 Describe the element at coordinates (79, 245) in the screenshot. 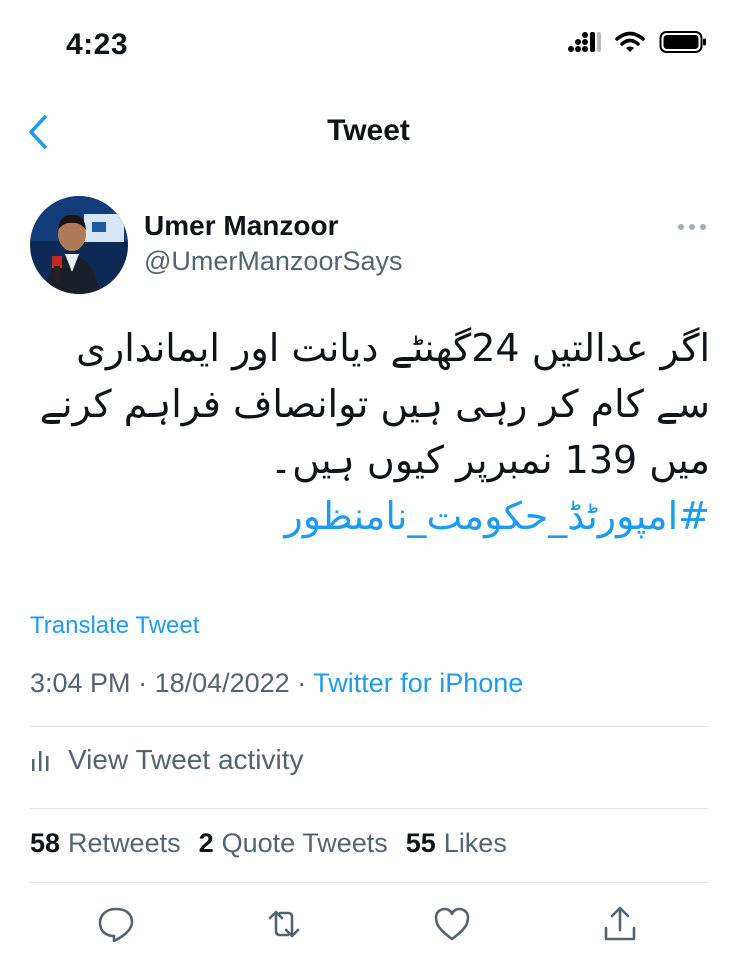

I see `avatar` at that location.